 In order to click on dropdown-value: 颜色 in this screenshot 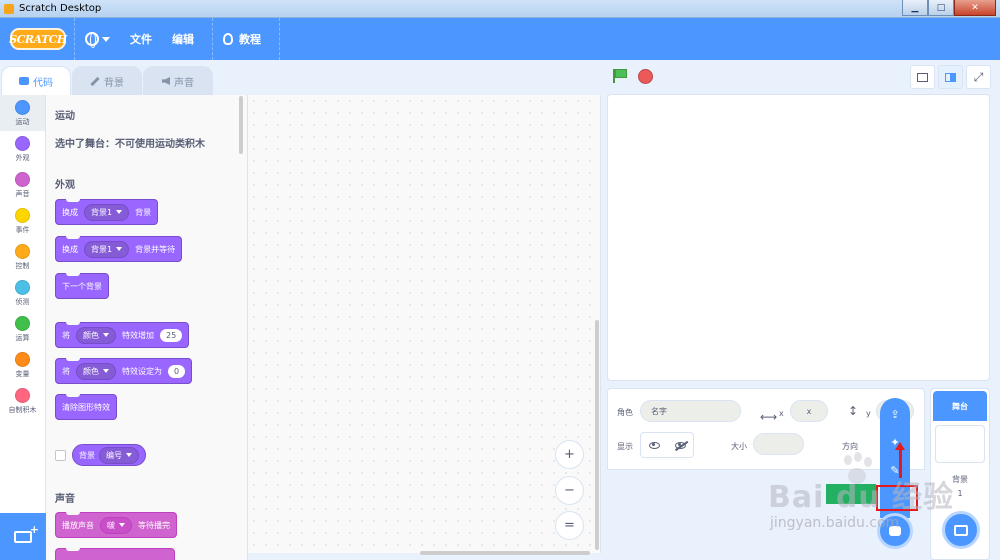, I will do `click(91, 371)`.